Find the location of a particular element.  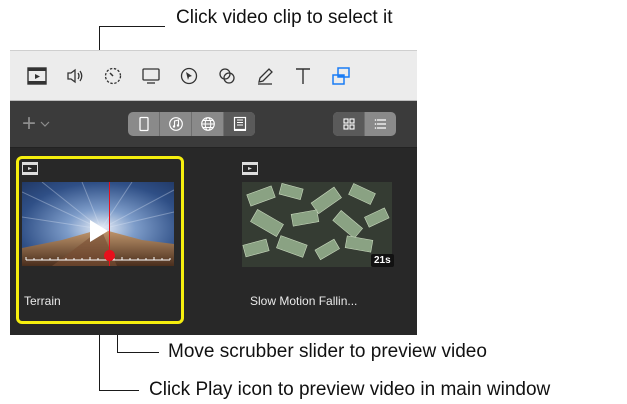

callout-select-clip: Click video clip to select it is located at coordinates (284, 17).